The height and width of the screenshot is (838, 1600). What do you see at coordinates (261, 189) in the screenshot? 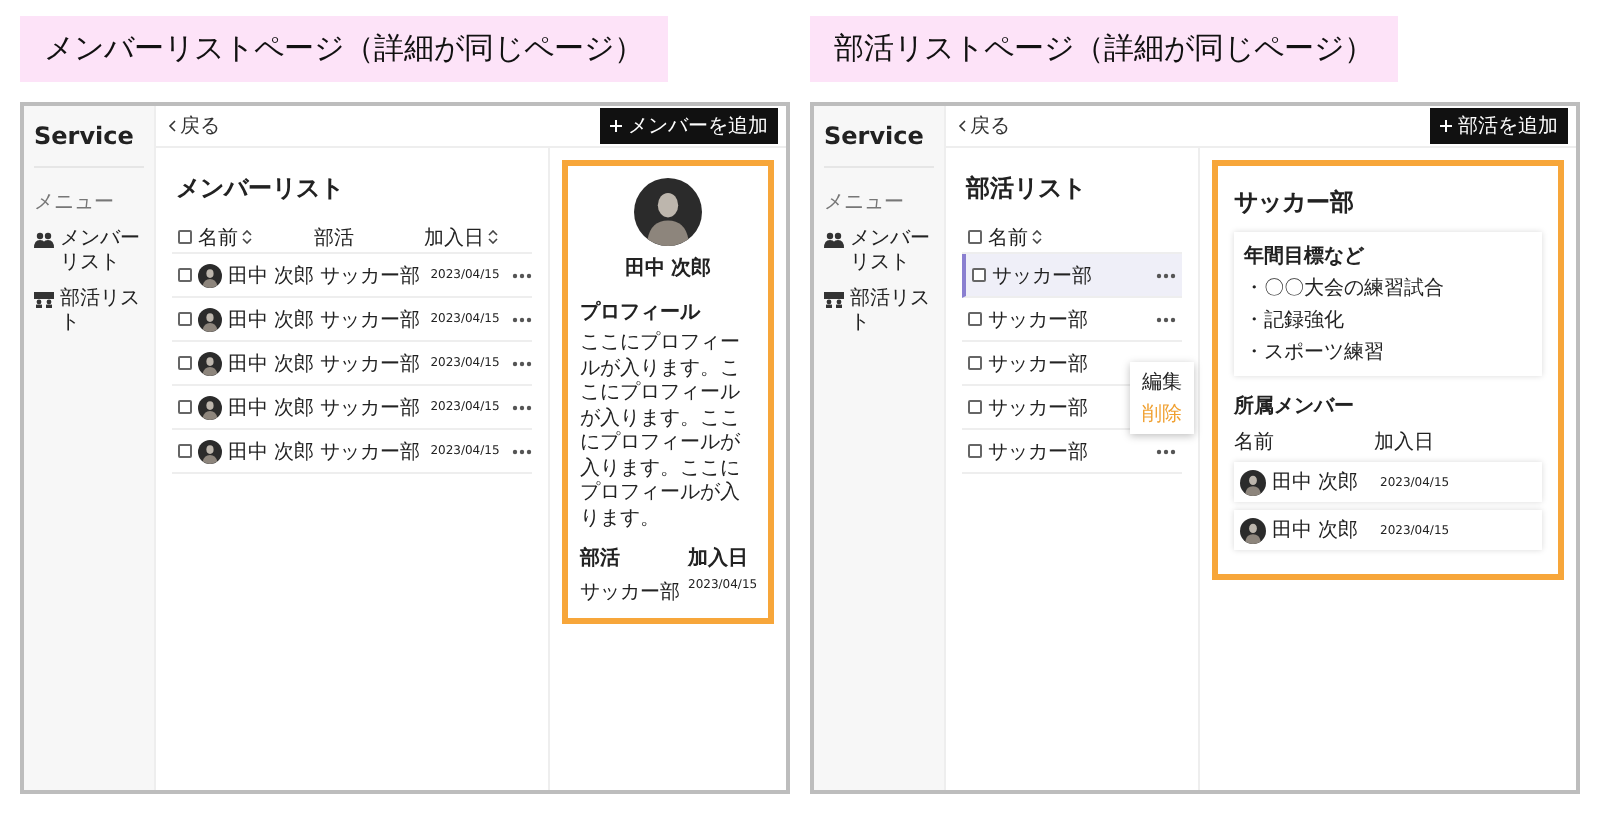
I see `list-title: メンバーリスト` at bounding box center [261, 189].